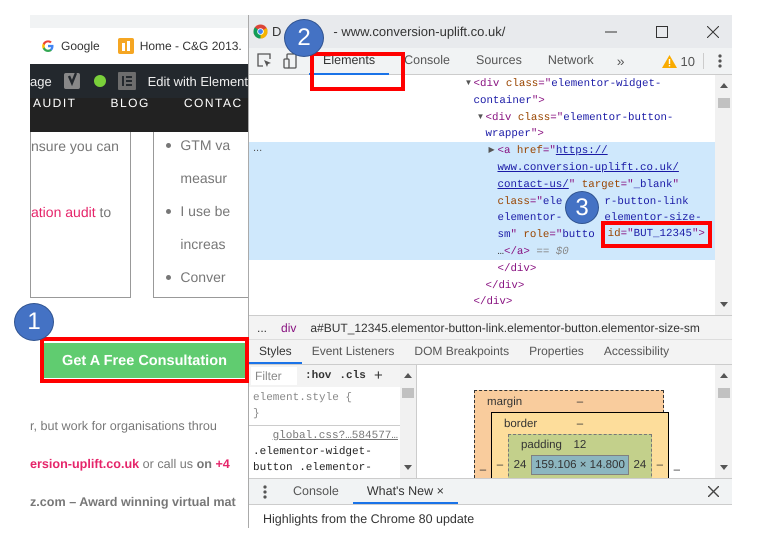 The width and height of the screenshot is (758, 557). What do you see at coordinates (570, 61) in the screenshot?
I see `devtools-tab: Network` at bounding box center [570, 61].